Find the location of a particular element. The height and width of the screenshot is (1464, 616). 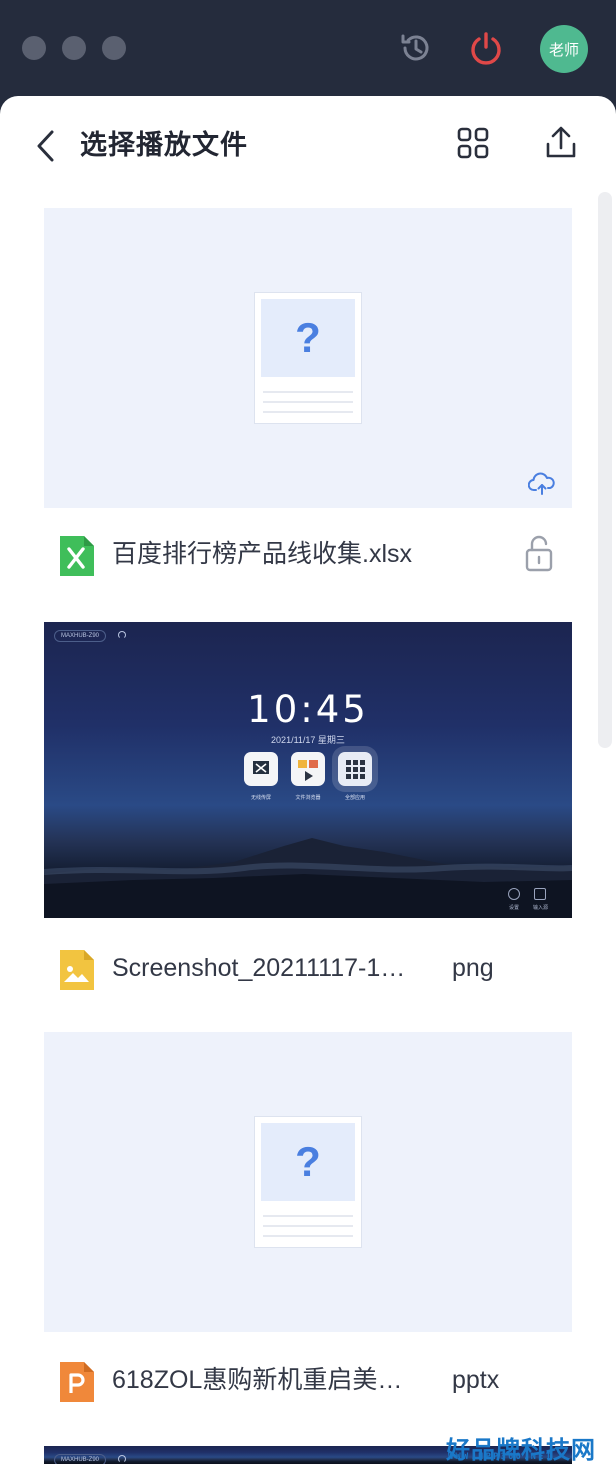

file-item: 百度排行榜产品线收集.xlsx is located at coordinates (308, 553).